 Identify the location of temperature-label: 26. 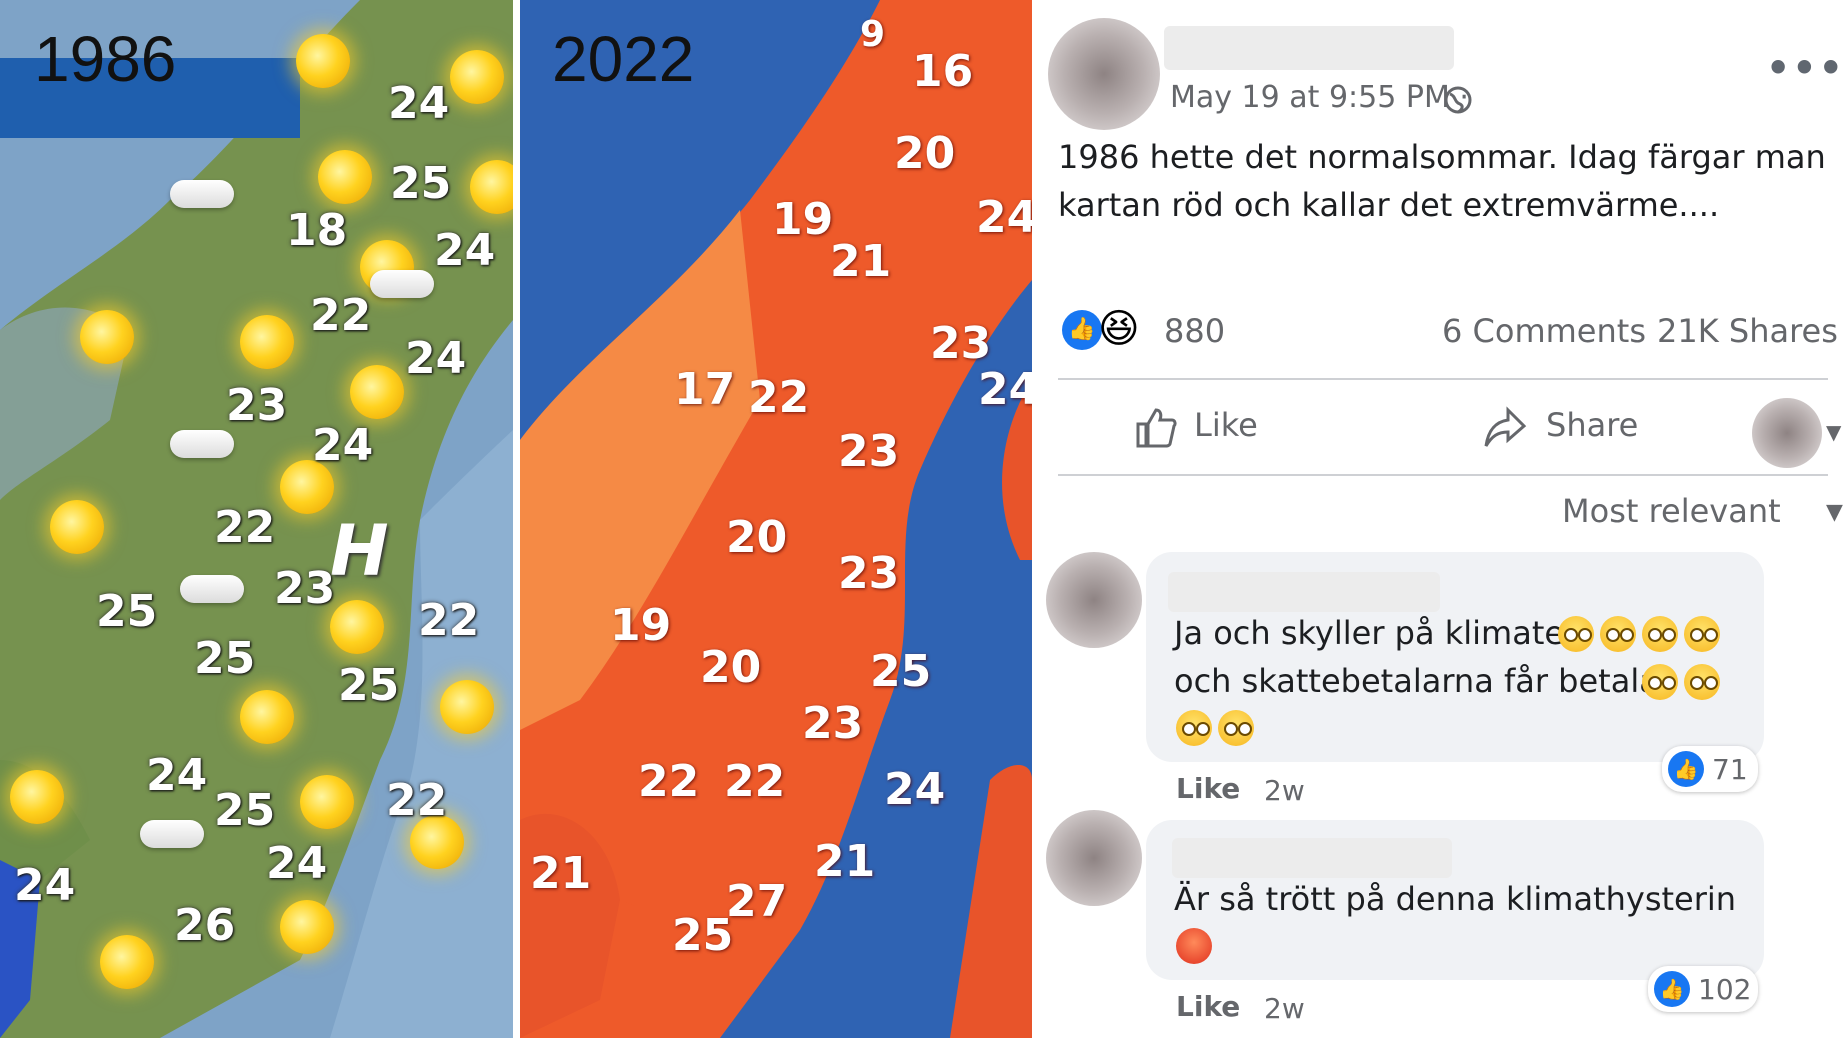
(205, 925).